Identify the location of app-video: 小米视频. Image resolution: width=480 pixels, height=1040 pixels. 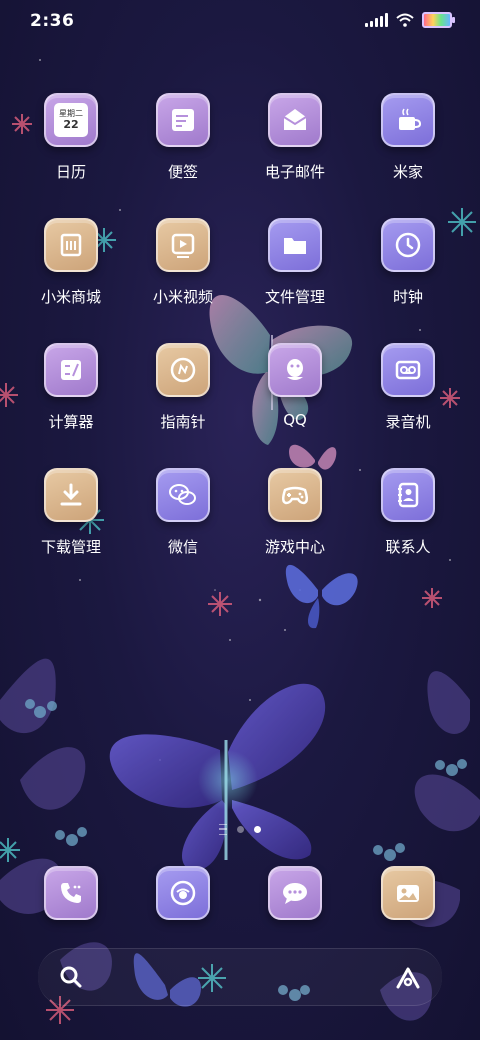
(183, 262).